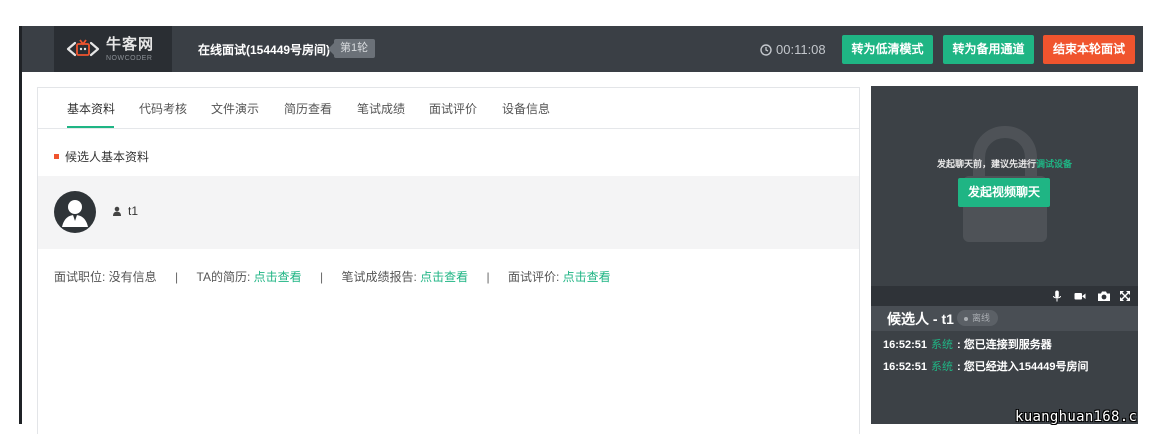 This screenshot has width=1155, height=434. I want to click on clock-icon, so click(766, 49).